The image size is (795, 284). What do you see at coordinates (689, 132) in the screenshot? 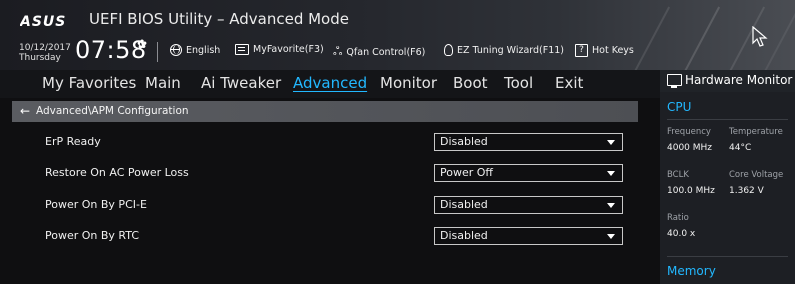
I see `frequency-label: Frequency` at bounding box center [689, 132].